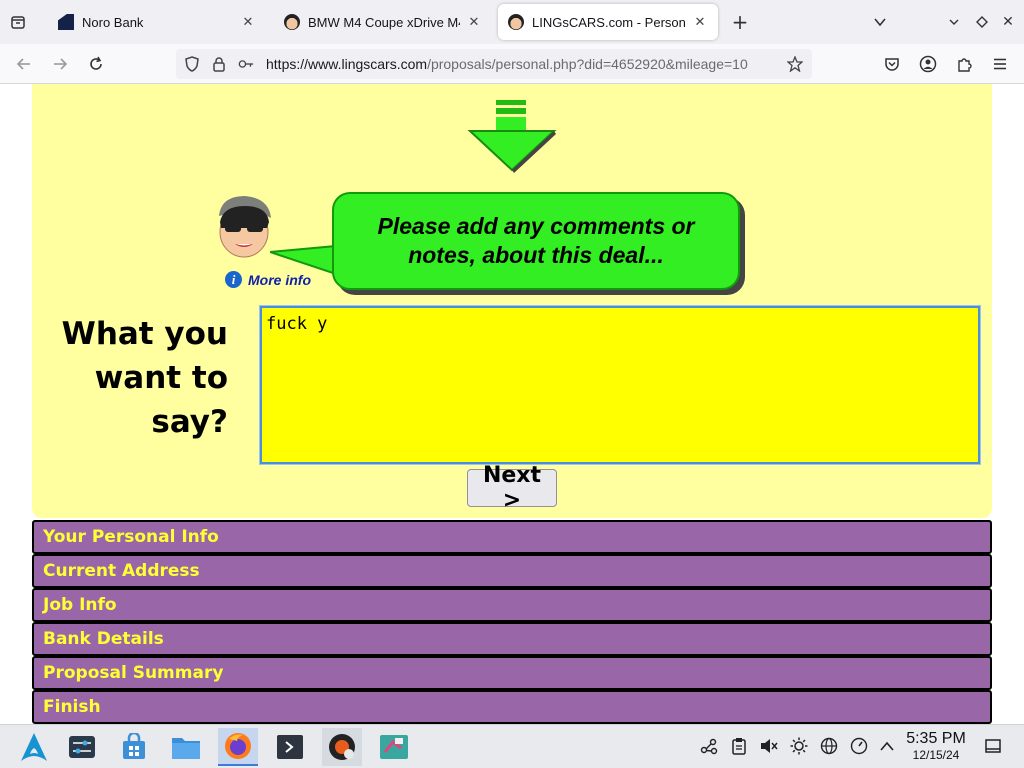 The width and height of the screenshot is (1024, 768). I want to click on list-all-tabs-icon, so click(880, 22).